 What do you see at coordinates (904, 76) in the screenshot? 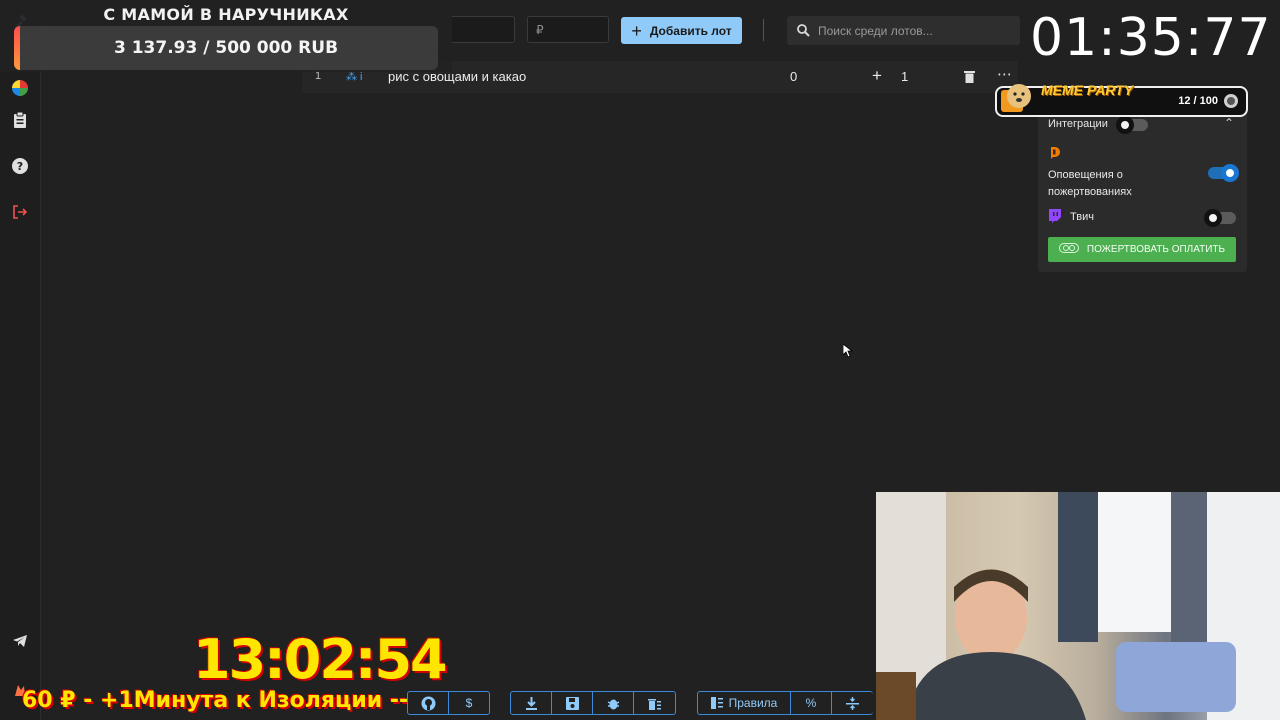
I see `lot-add-value: 1` at bounding box center [904, 76].